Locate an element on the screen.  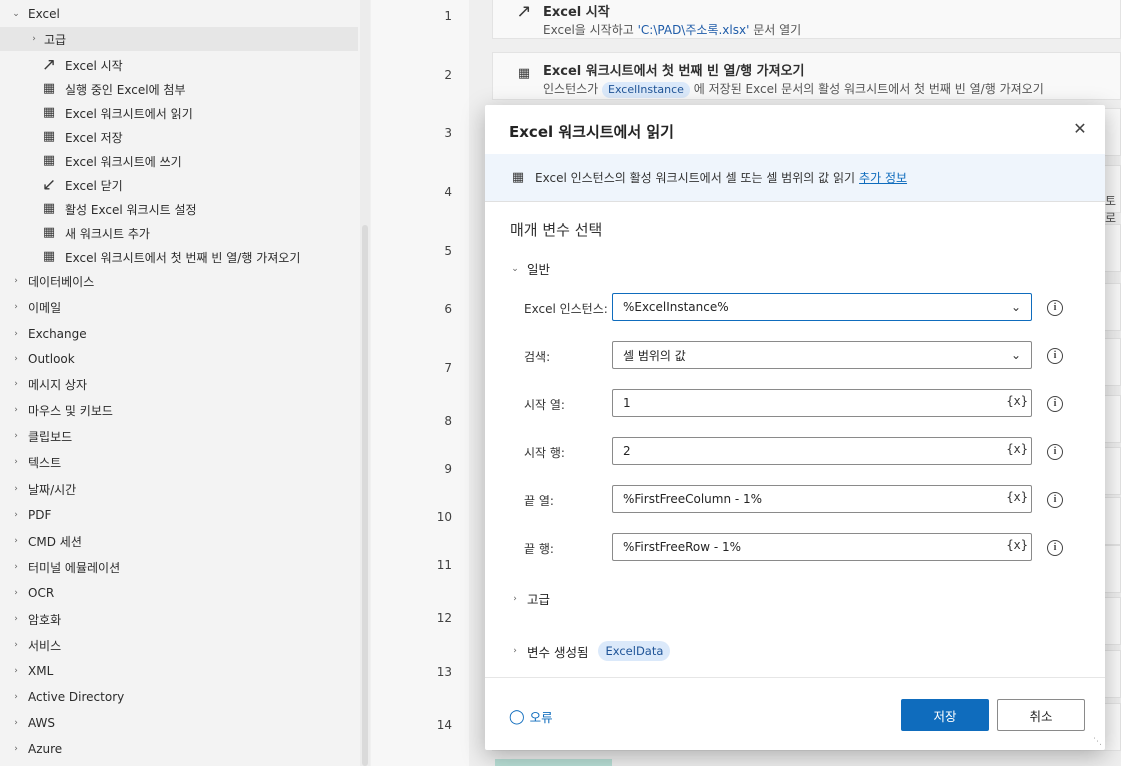
cancel-button: 취소 is located at coordinates (1041, 715).